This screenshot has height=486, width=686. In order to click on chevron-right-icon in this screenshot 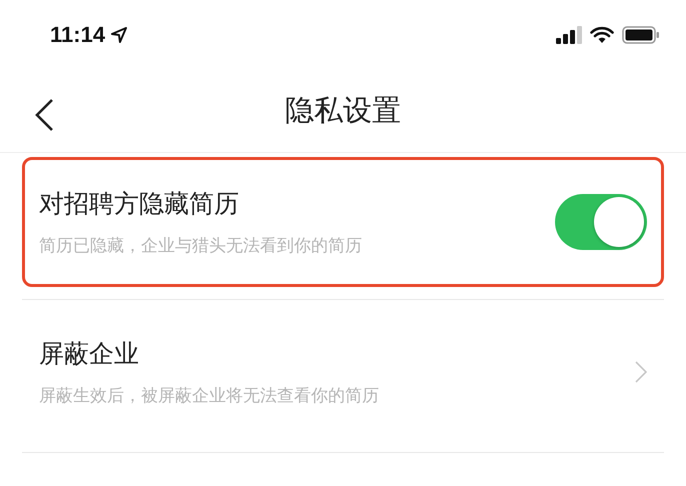, I will do `click(641, 372)`.